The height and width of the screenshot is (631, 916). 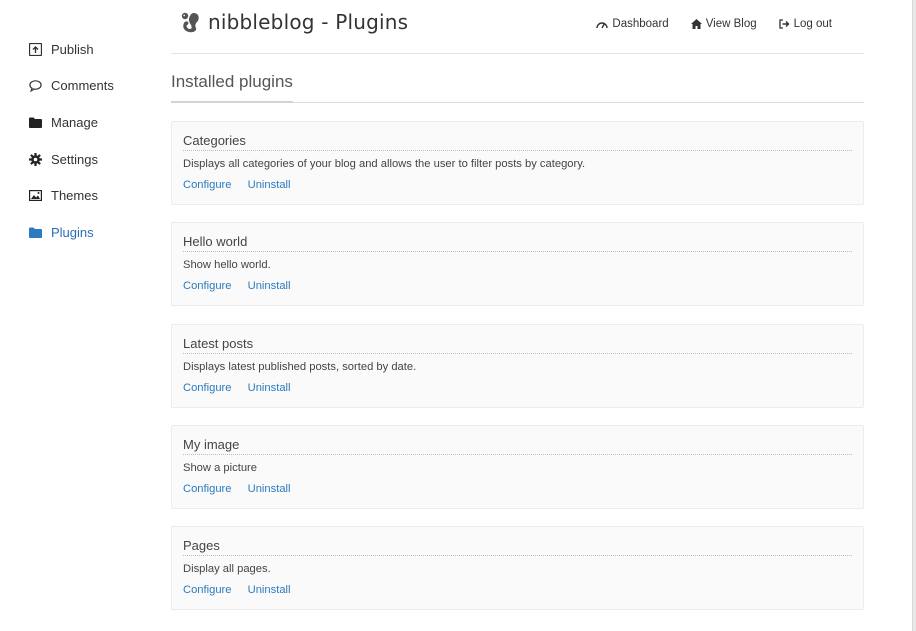 I want to click on nav-dashboard-label: Dashboard, so click(x=640, y=24).